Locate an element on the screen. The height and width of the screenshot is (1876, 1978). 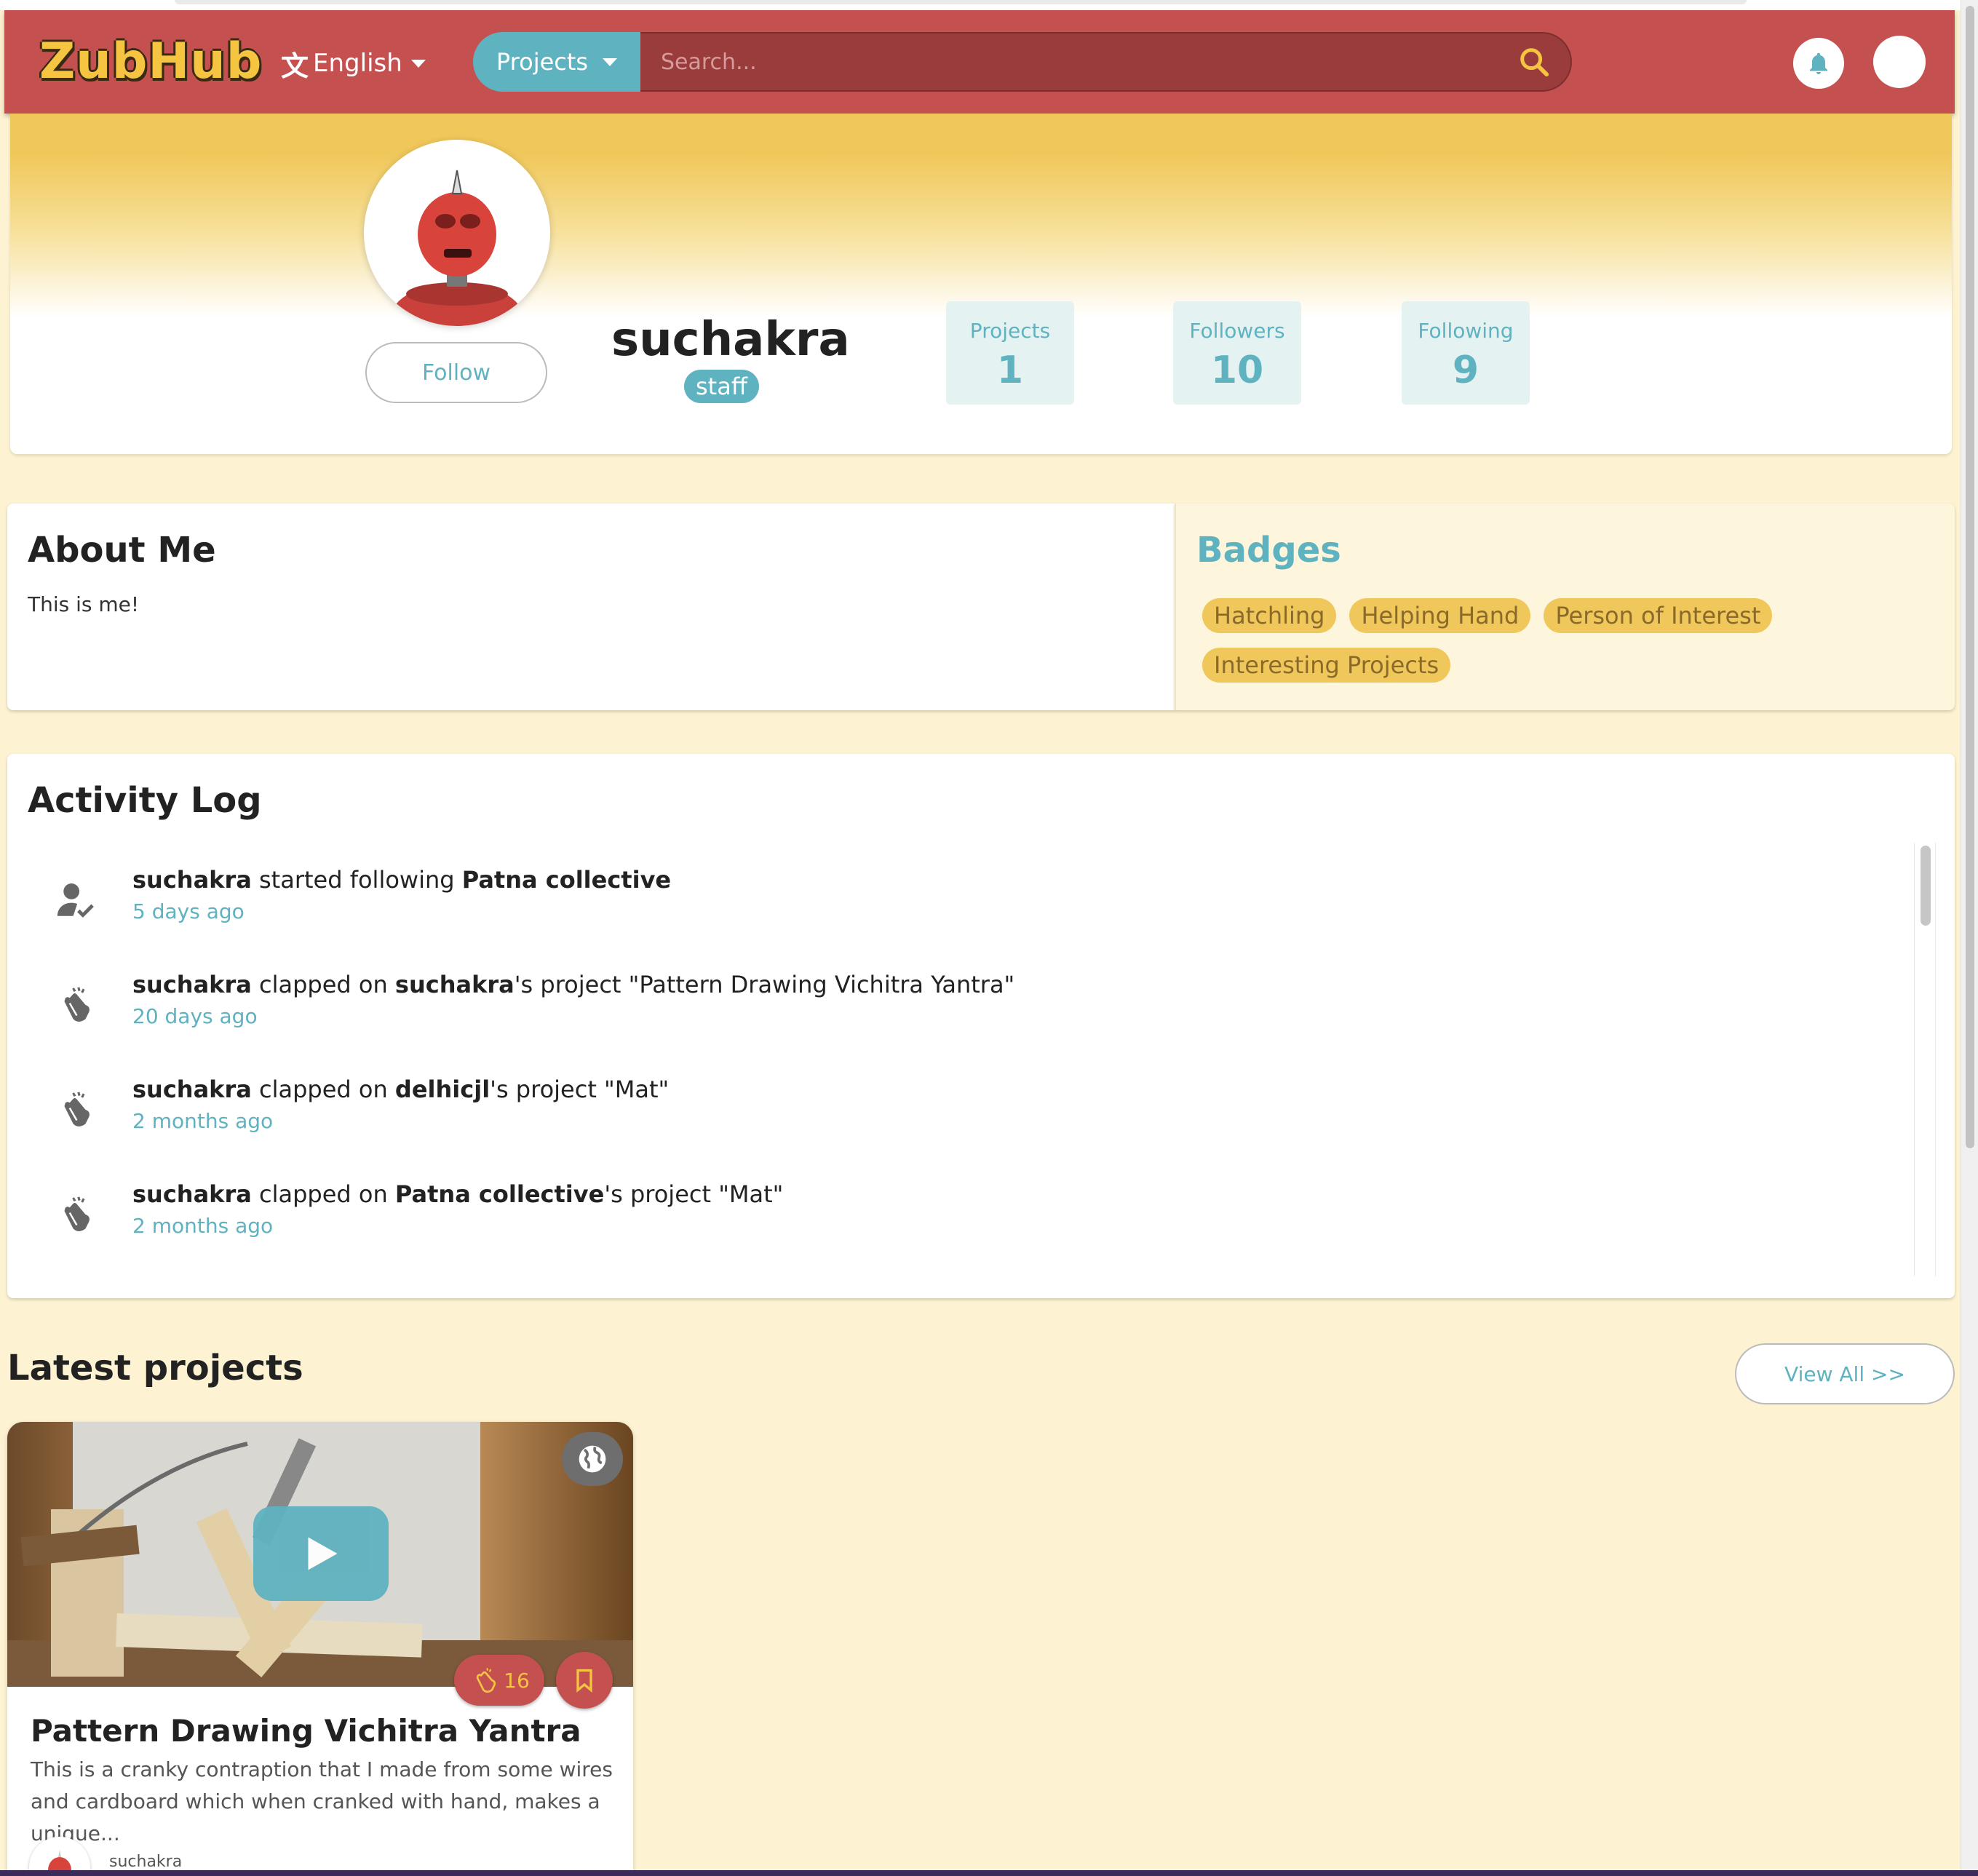
bookmark-icon is located at coordinates (584, 1681).